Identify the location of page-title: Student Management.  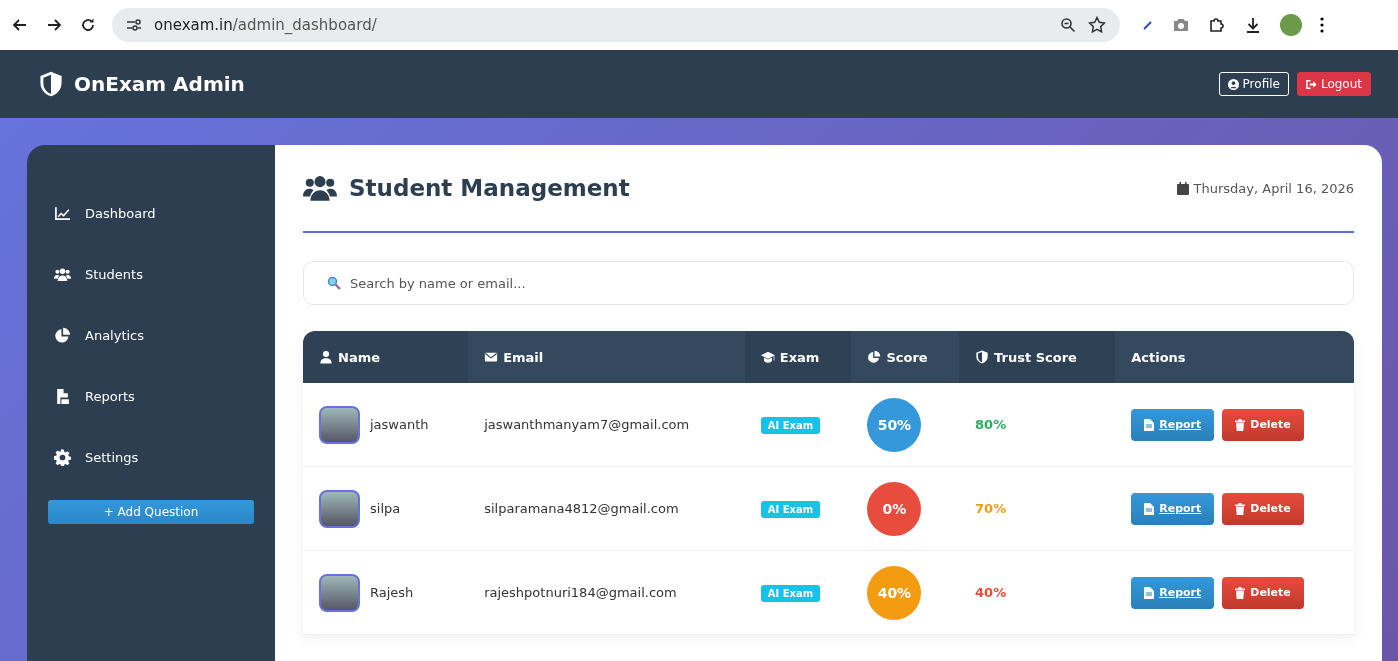
(489, 188).